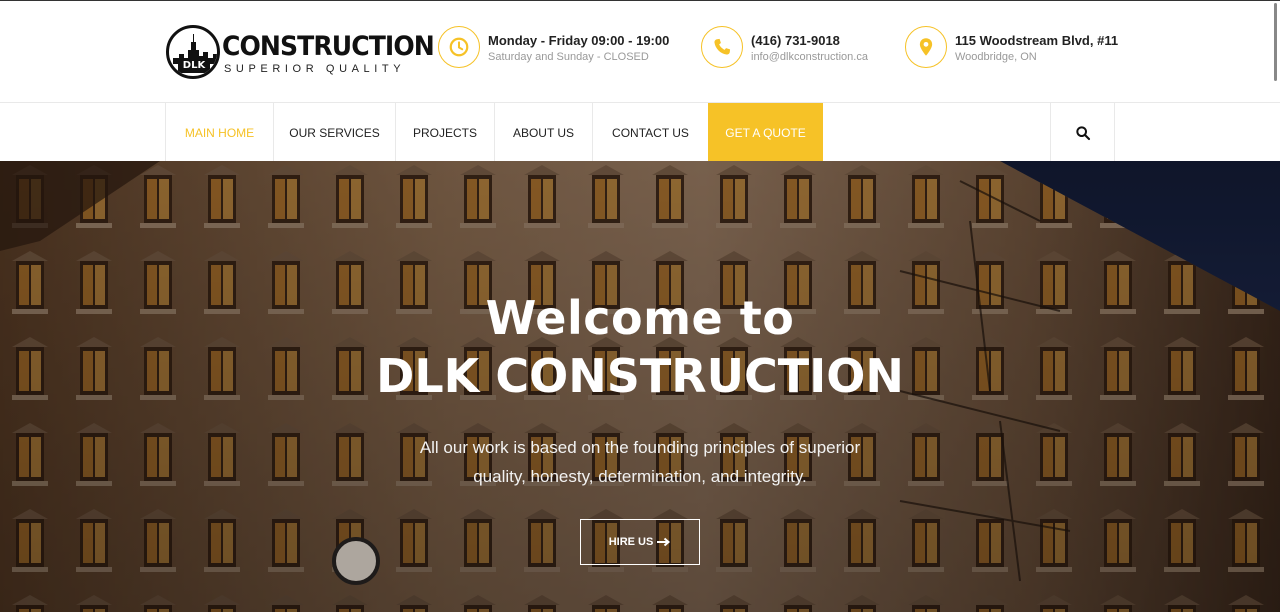  What do you see at coordinates (809, 57) in the screenshot?
I see `email-address: info@dlkconstruction.ca` at bounding box center [809, 57].